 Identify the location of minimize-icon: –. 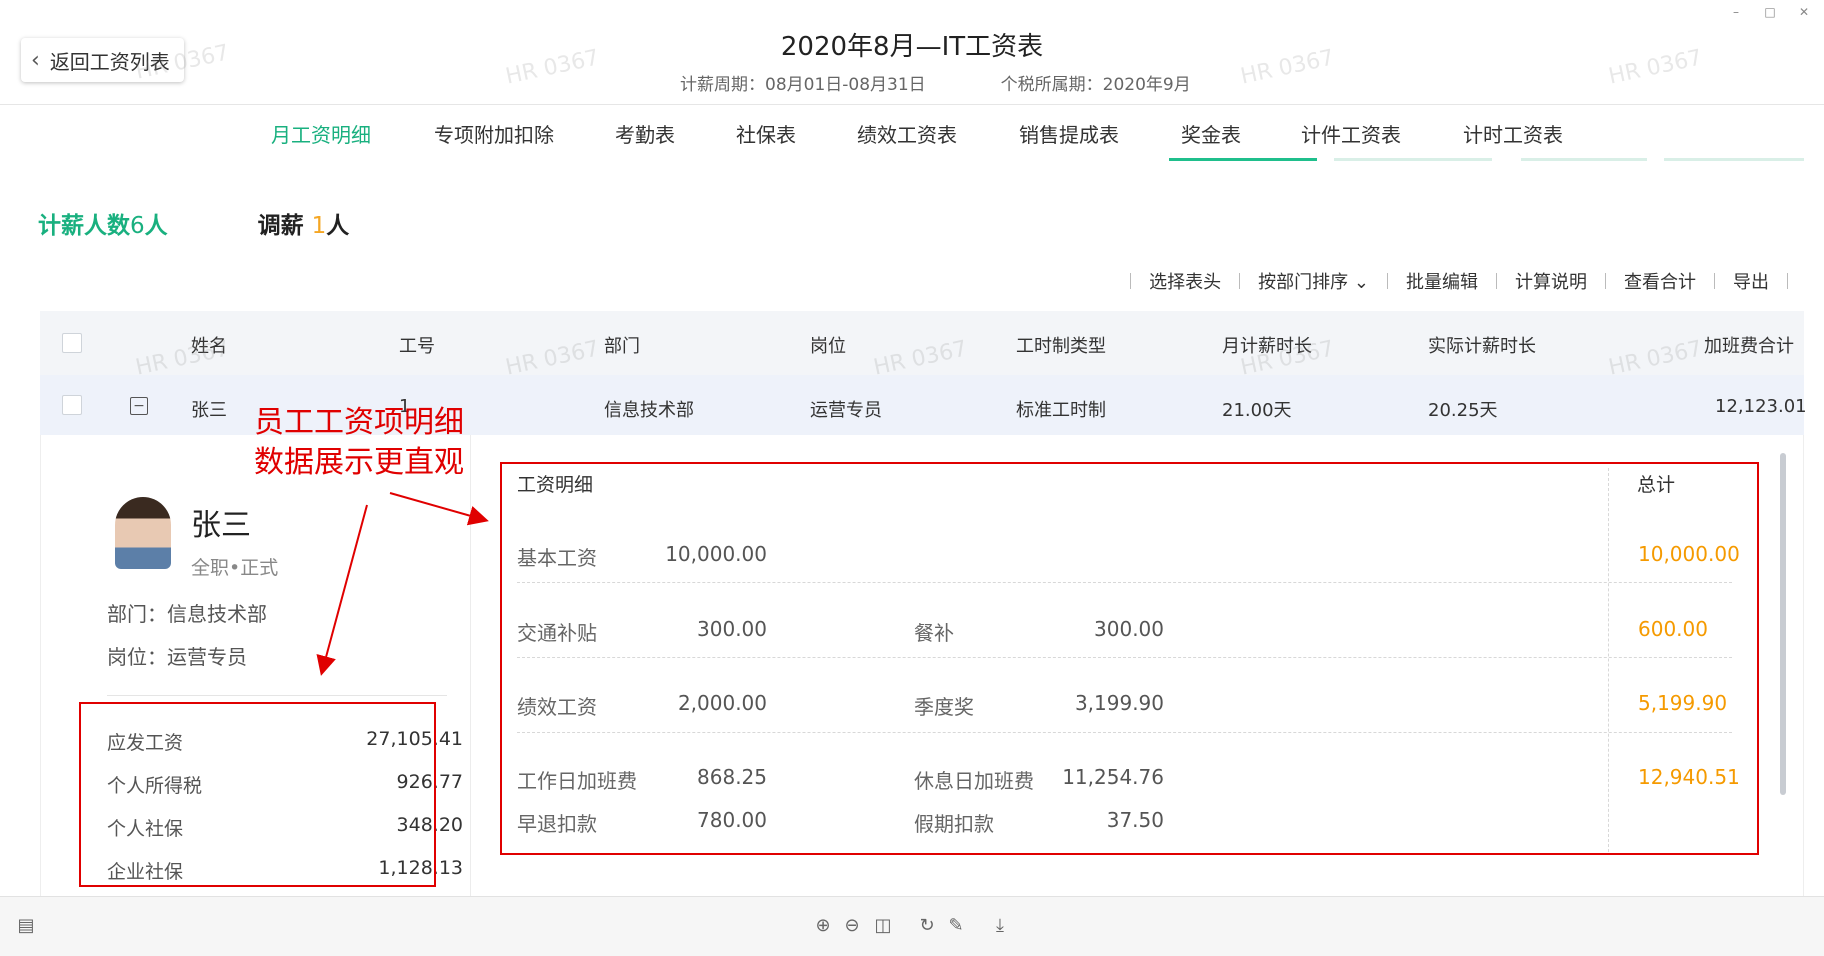
(1736, 12).